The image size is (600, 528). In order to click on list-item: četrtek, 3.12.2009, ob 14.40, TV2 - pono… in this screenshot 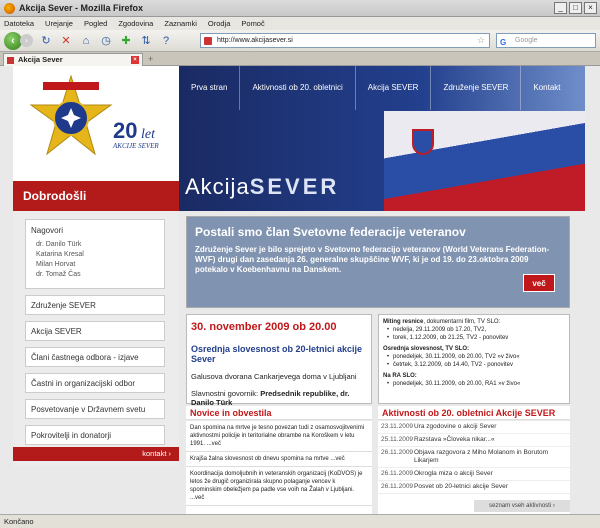, I will do `click(474, 365)`.